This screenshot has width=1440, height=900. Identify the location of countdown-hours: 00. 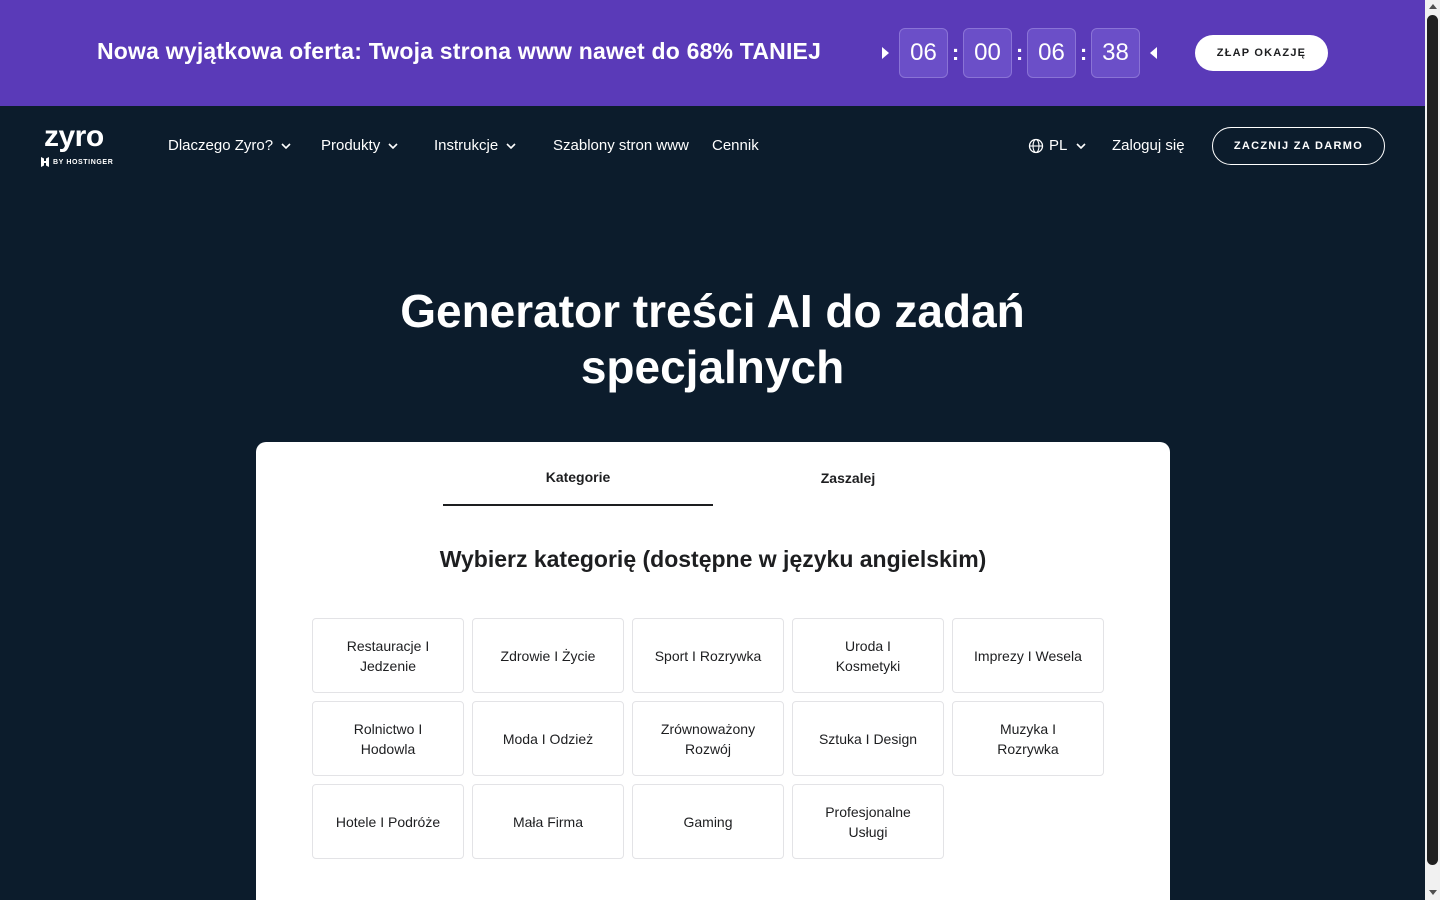
(987, 53).